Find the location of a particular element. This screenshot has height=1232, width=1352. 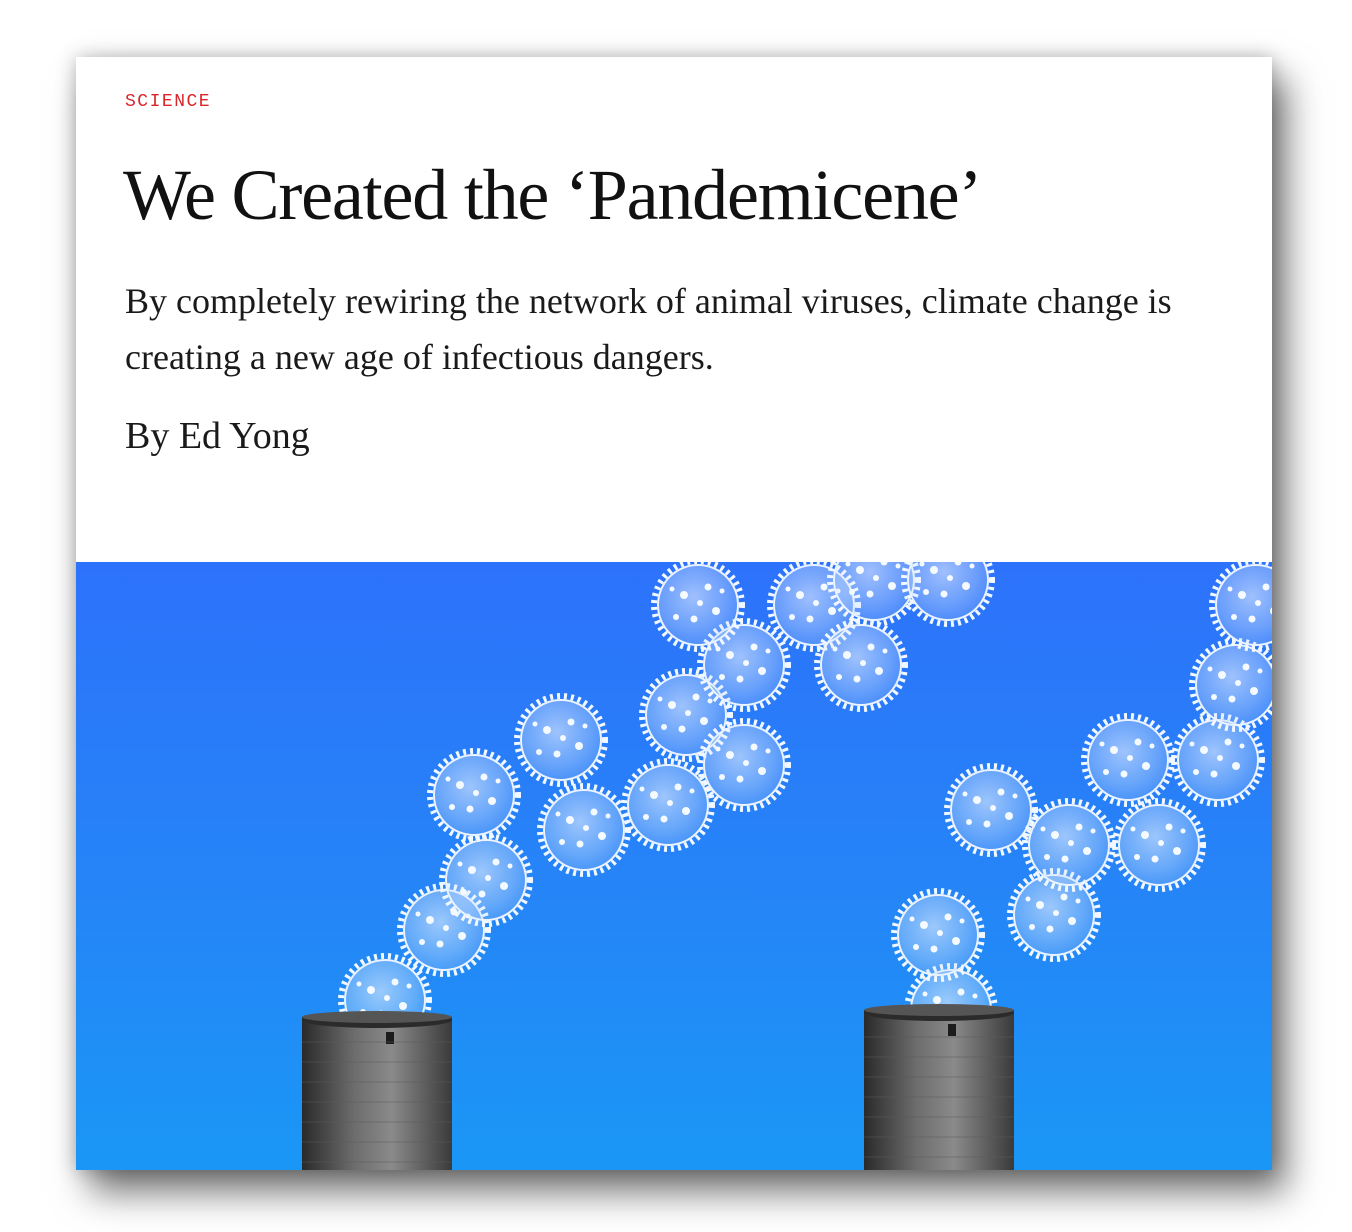

article-byline: By Ed Yong is located at coordinates (217, 436).